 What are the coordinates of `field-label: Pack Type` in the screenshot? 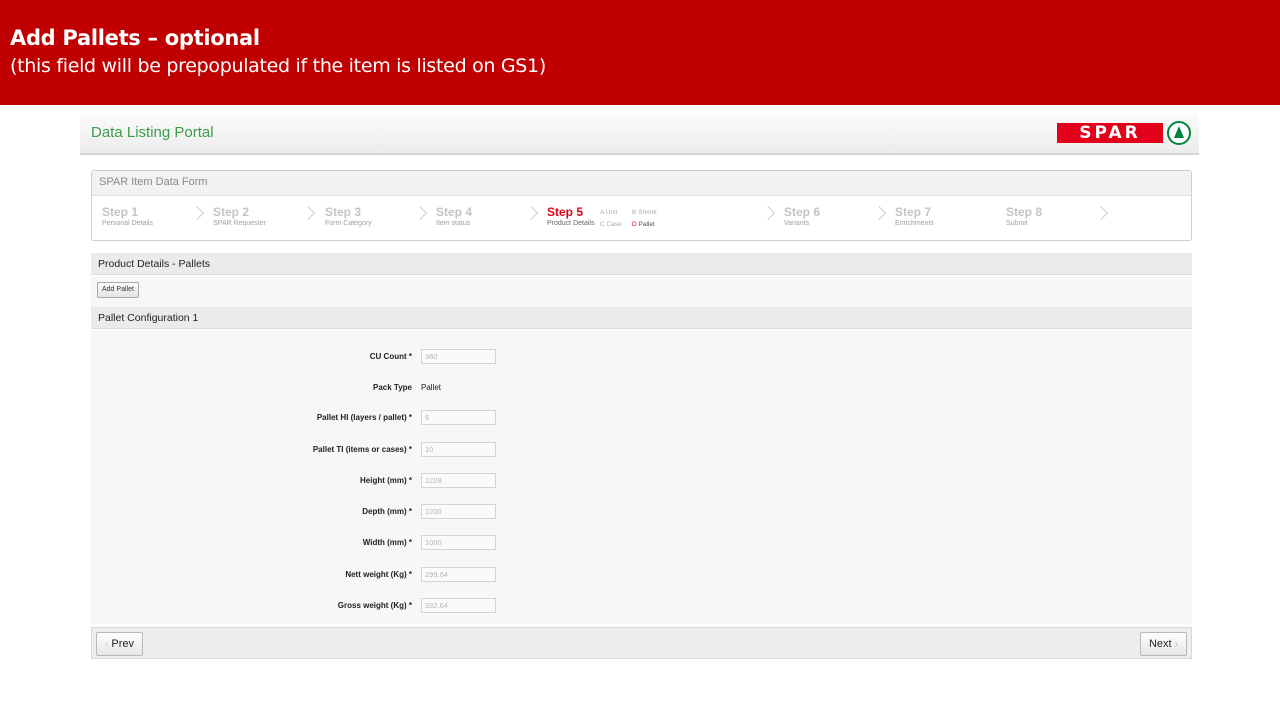 It's located at (392, 387).